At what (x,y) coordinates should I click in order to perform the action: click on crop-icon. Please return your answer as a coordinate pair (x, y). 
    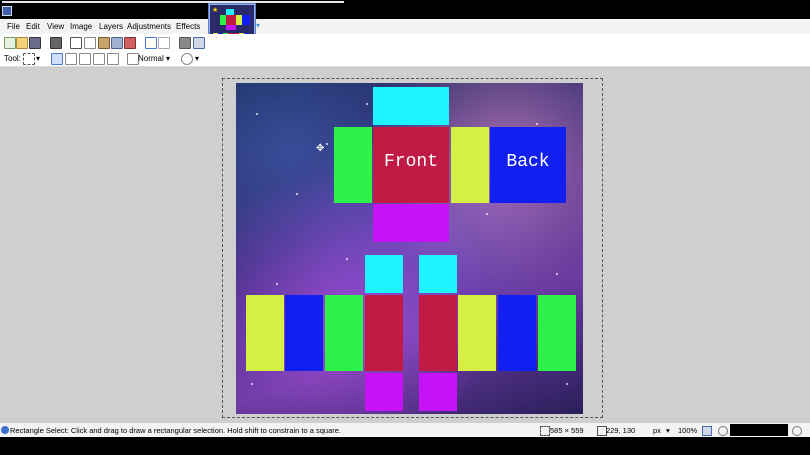
    Looking at the image, I should click on (117, 43).